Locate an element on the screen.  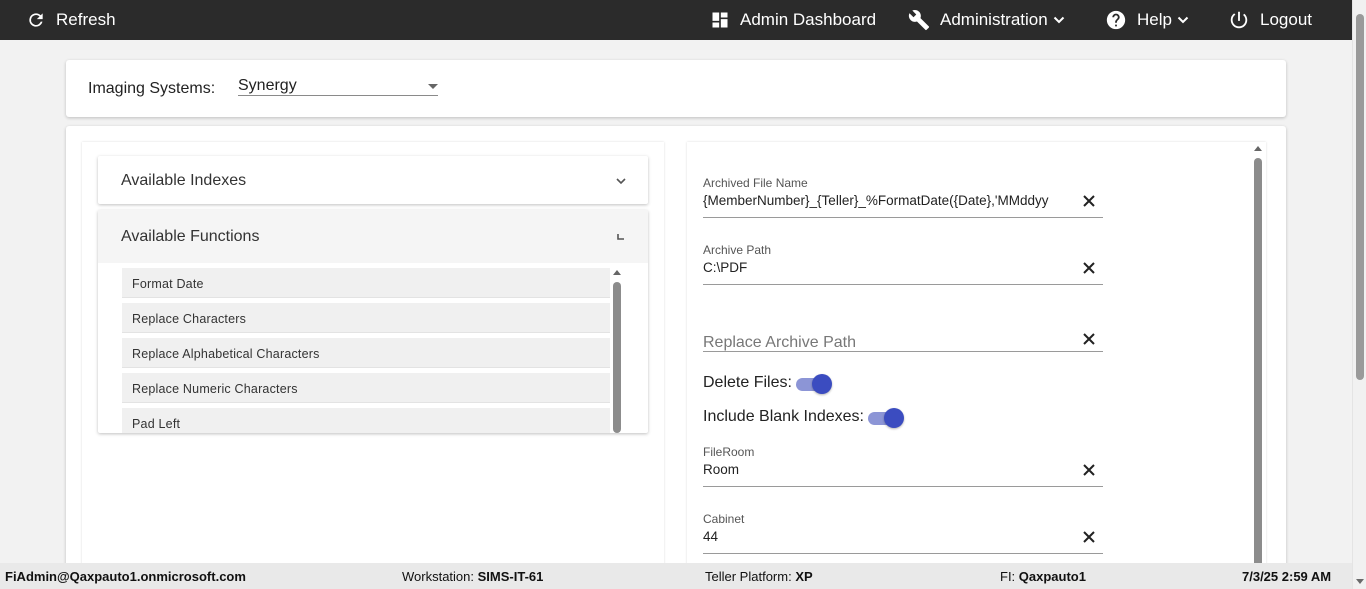
available-indexes-panel: Available Indexes is located at coordinates (373, 180).